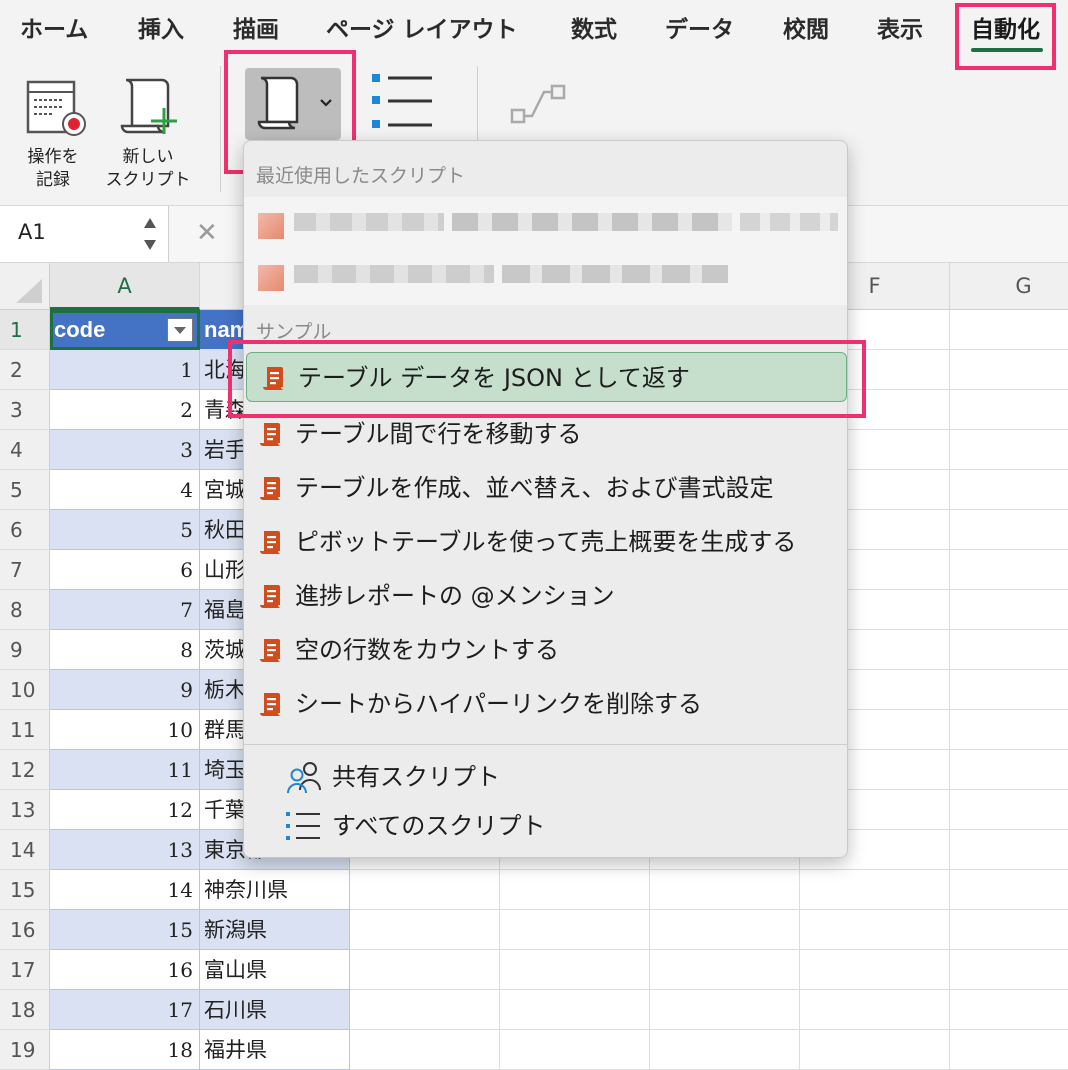 The height and width of the screenshot is (1070, 1068). I want to click on cell-name: 石川県, so click(275, 1010).